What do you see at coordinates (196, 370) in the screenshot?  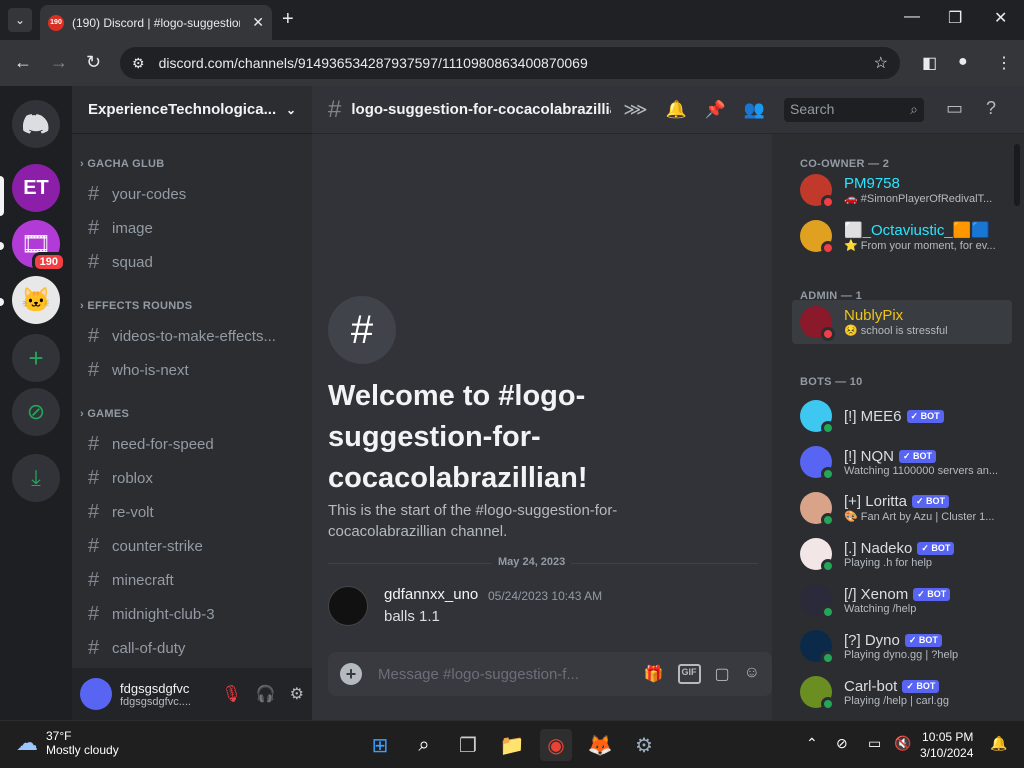 I see `channel-who-is-next: # who-is-next` at bounding box center [196, 370].